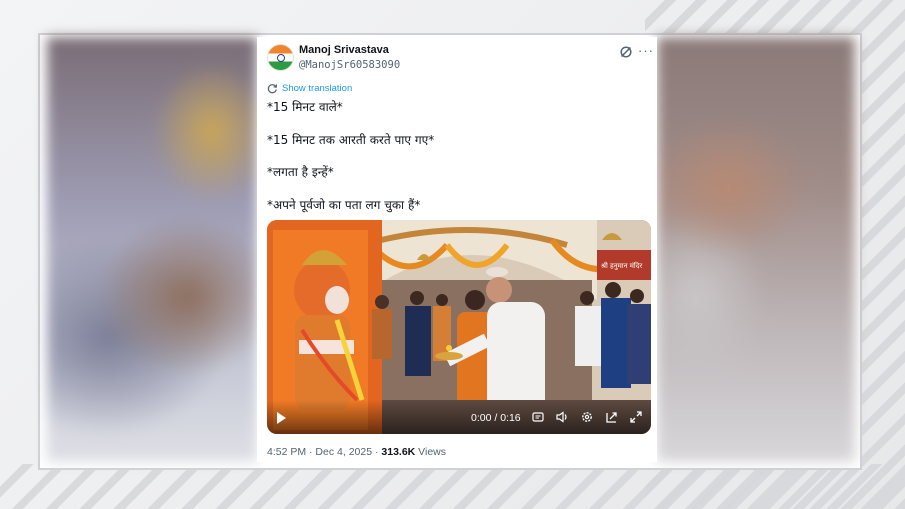  Describe the element at coordinates (344, 50) in the screenshot. I see `display-name: Manoj Srivastava` at that location.